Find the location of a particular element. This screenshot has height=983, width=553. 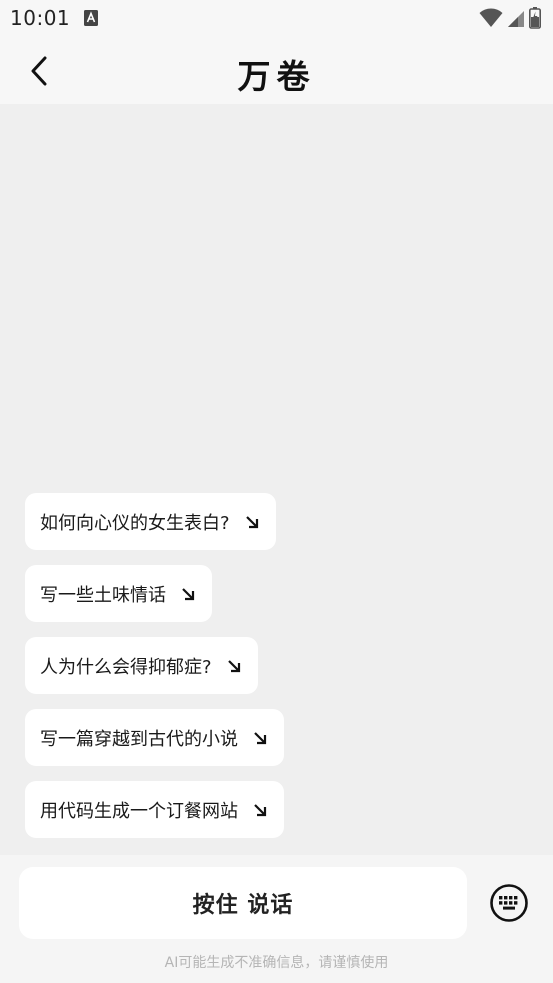

suggestion-label: 写一篇穿越到古代的小说 is located at coordinates (139, 739).